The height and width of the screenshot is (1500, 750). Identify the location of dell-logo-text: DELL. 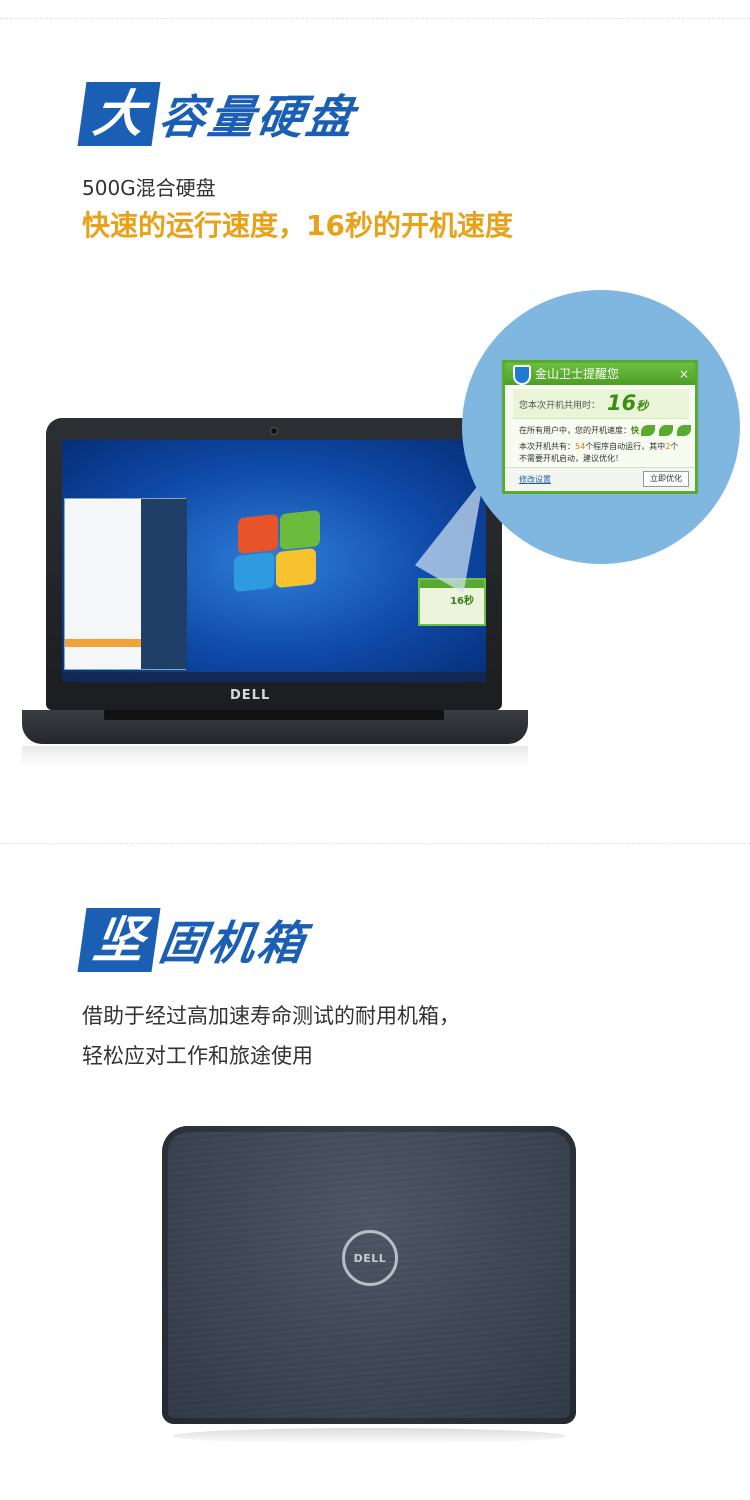
(370, 1258).